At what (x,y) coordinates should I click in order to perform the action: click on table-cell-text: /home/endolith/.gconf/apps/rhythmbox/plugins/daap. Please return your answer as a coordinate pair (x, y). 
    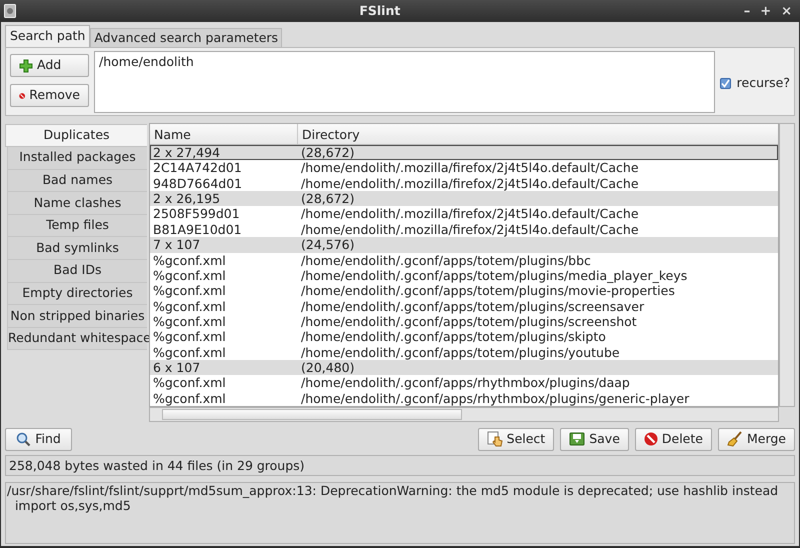
    Looking at the image, I should click on (465, 383).